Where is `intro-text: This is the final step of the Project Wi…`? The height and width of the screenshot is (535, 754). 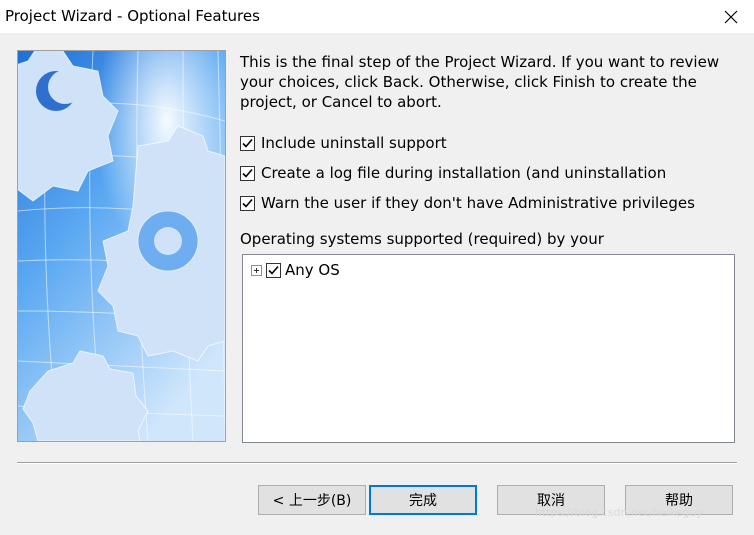
intro-text: This is the final step of the Project Wi… is located at coordinates (480, 82).